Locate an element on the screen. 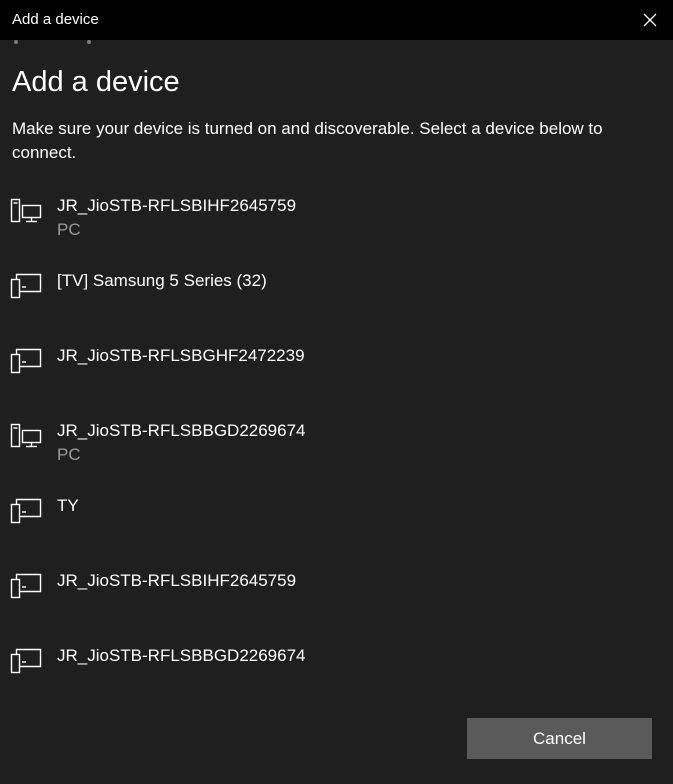 This screenshot has height=784, width=673. device-item: JR_JioSTB-RFLSBIHF2645759 PC is located at coordinates (336, 227).